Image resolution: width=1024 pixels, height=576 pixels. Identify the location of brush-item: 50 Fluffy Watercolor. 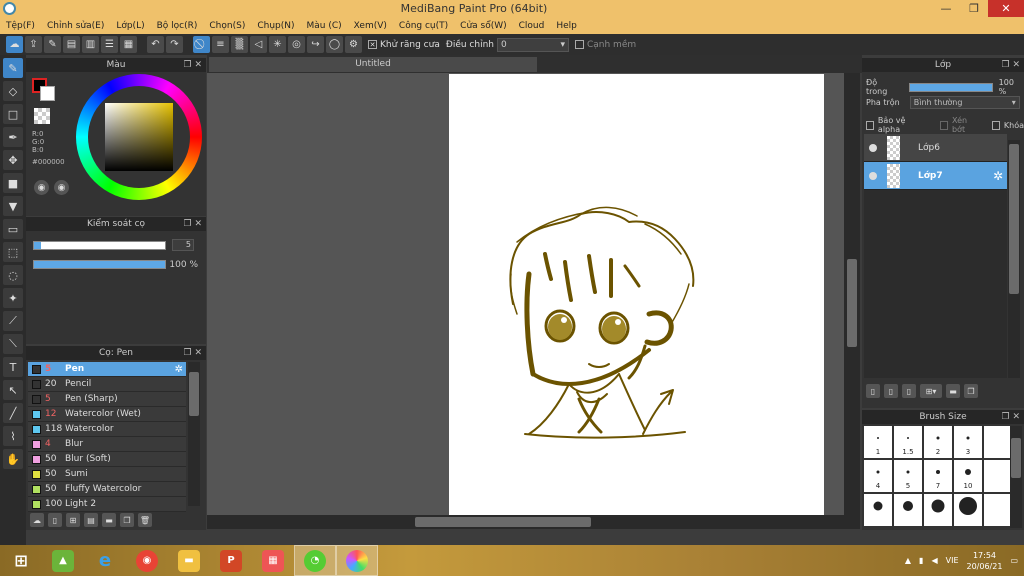
(107, 489).